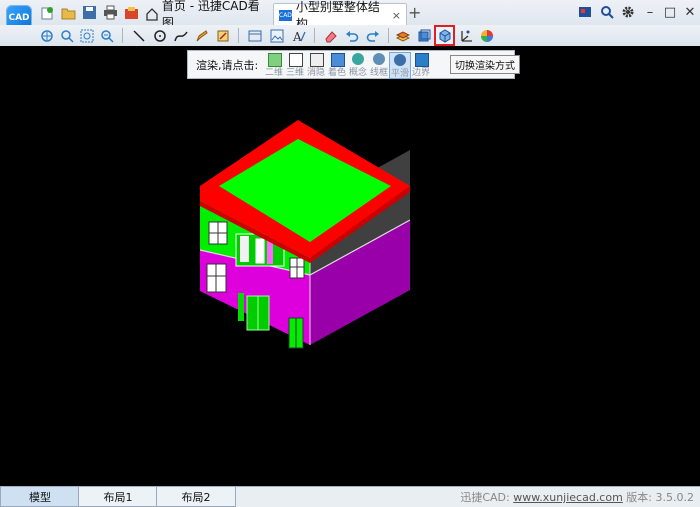  I want to click on svg-text: A, so click(297, 36).